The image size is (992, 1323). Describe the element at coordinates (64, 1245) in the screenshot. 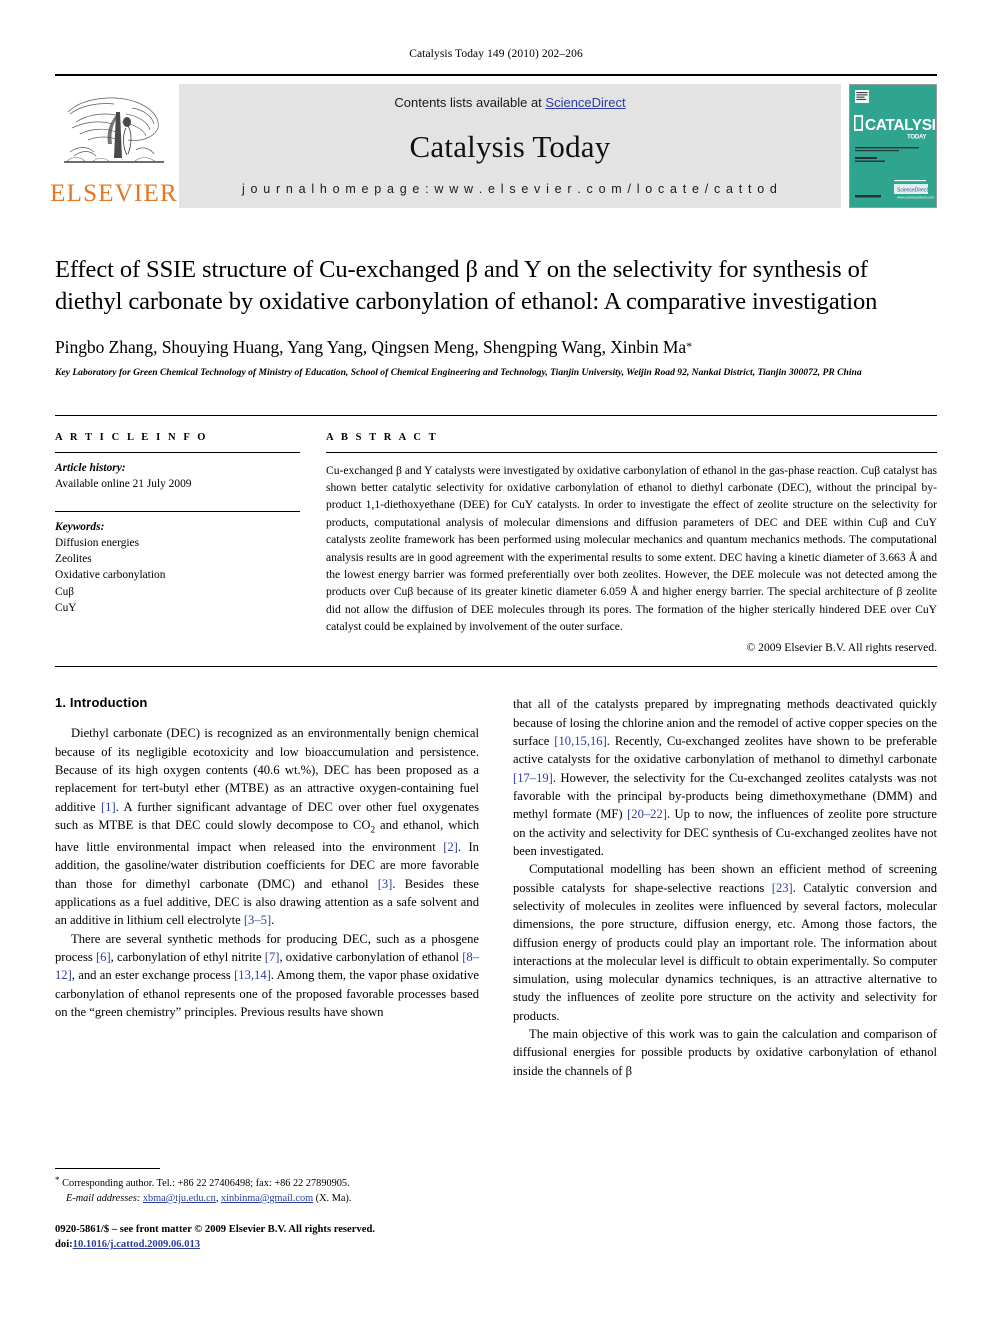

I see `doi-label: doi:` at that location.